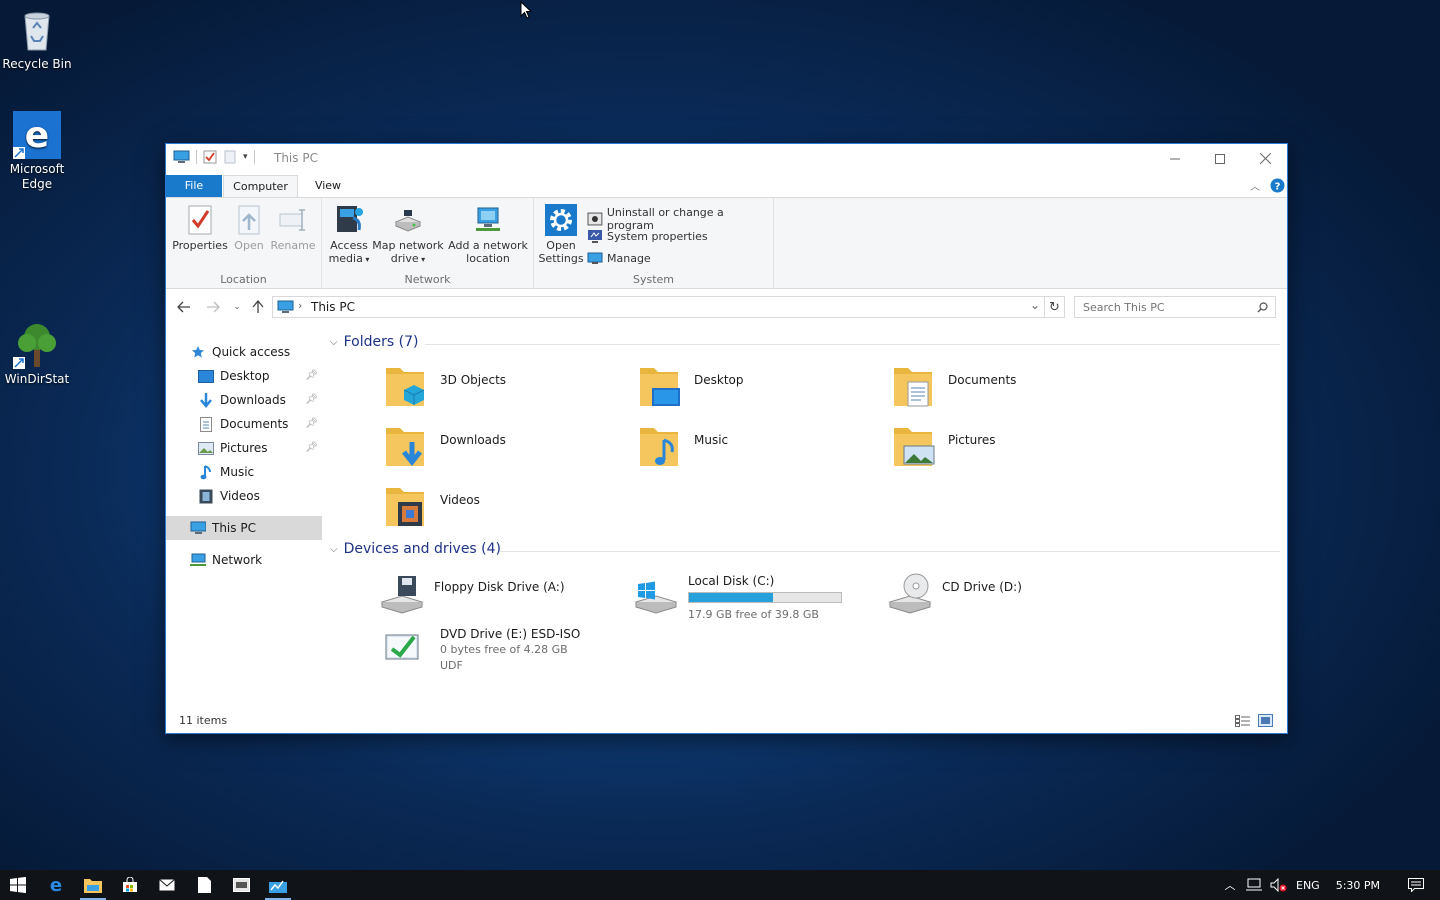  I want to click on minimize-button, so click(1175, 158).